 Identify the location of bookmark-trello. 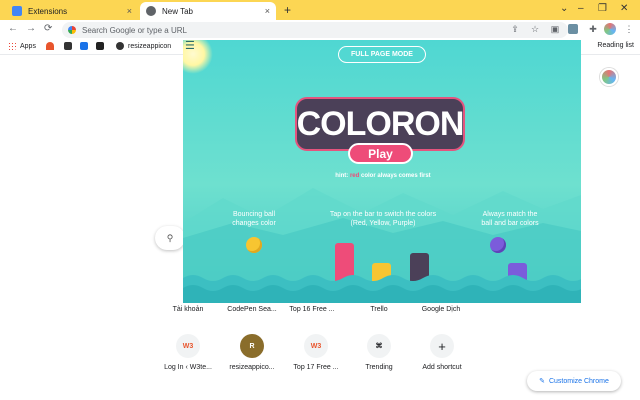
(102, 46).